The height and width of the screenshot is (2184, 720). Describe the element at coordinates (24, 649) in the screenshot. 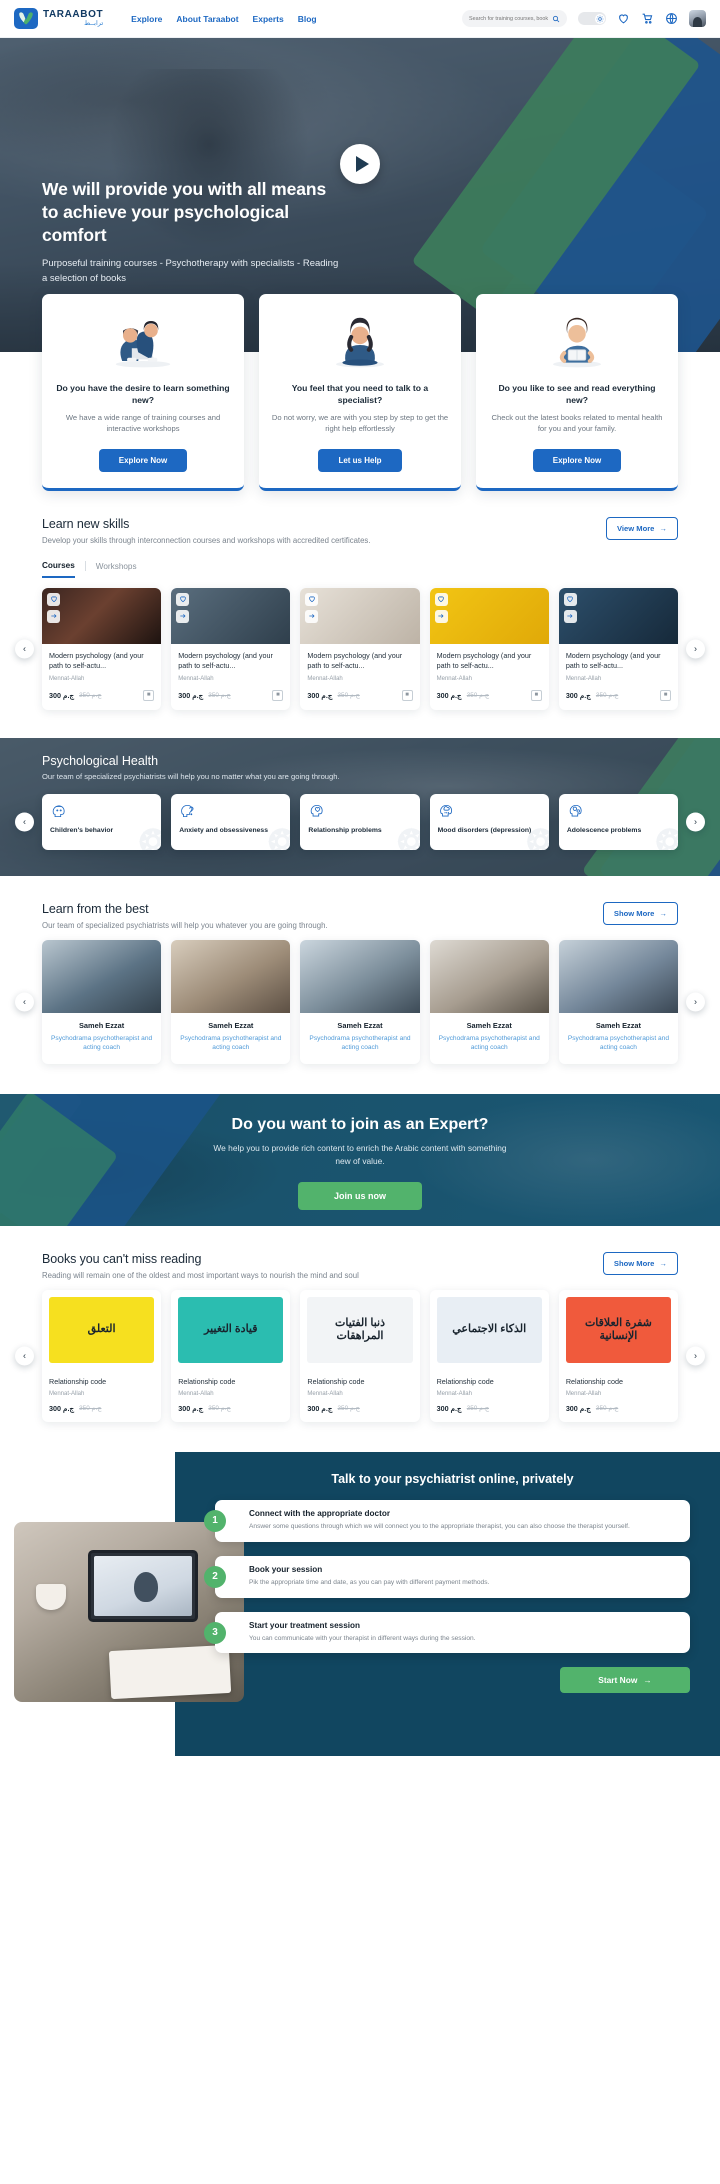

I see `carousel-prev-button: ‹` at that location.